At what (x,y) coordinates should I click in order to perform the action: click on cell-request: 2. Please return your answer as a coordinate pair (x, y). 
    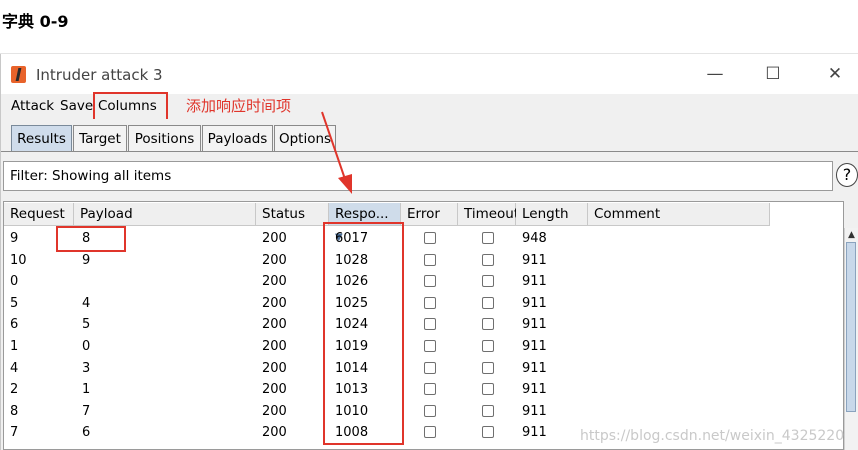
    Looking at the image, I should click on (14, 390).